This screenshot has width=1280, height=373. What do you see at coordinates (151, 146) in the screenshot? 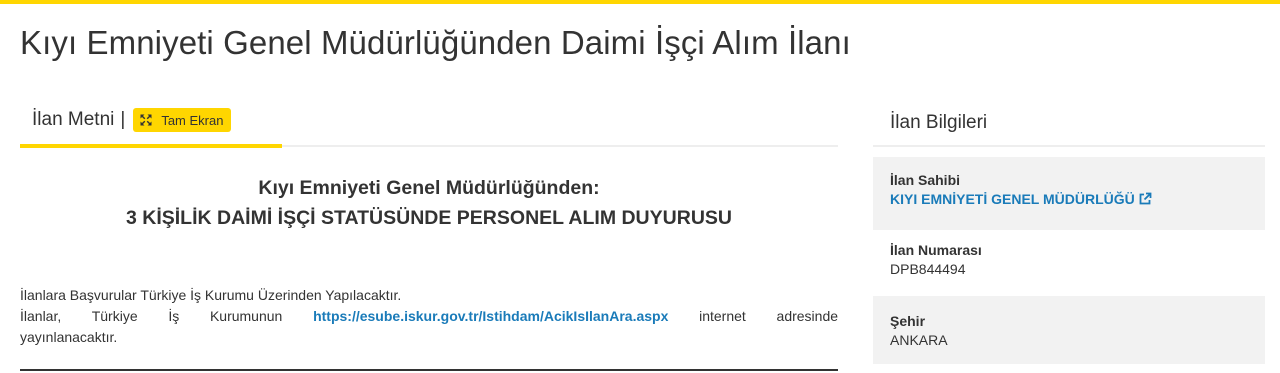
I see `active-tab-indicator` at bounding box center [151, 146].